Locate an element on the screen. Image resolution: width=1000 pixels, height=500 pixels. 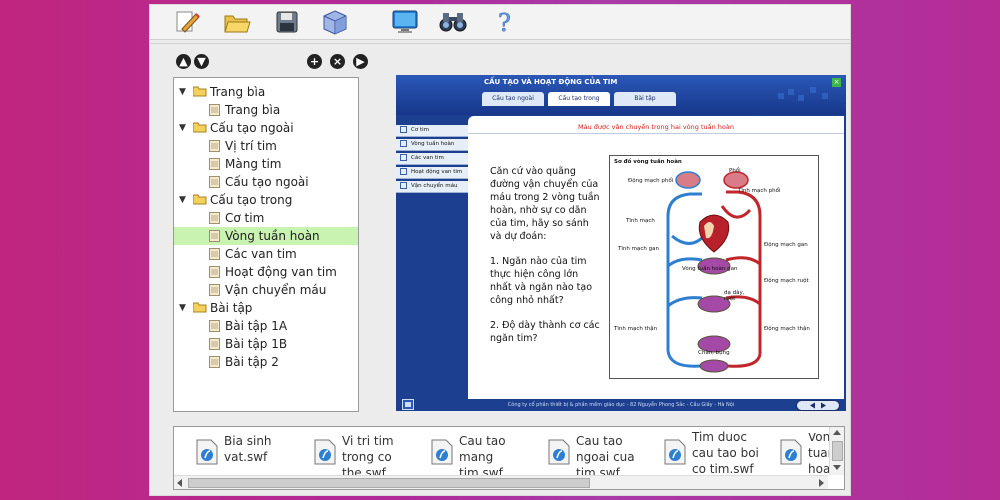
tree-item: Cấu tạo ngoài is located at coordinates (266, 182).